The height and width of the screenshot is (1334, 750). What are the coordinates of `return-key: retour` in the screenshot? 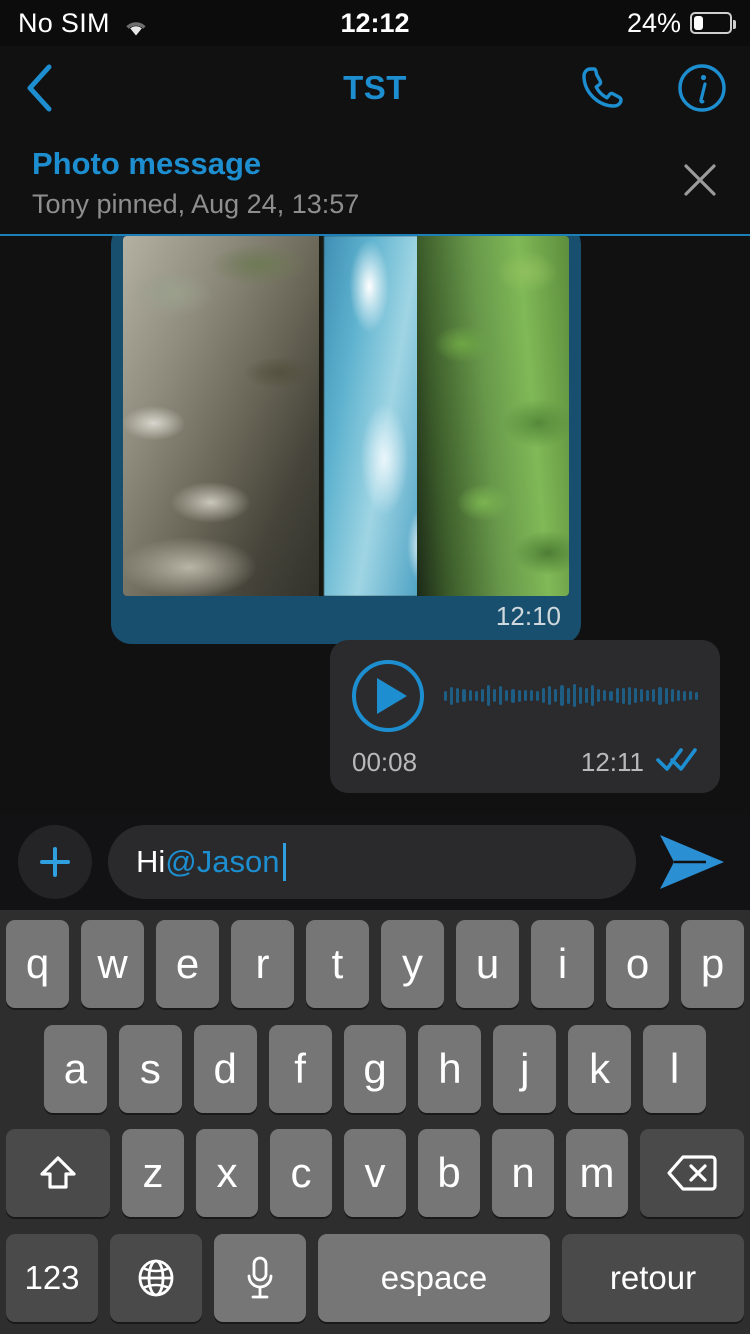 It's located at (653, 1277).